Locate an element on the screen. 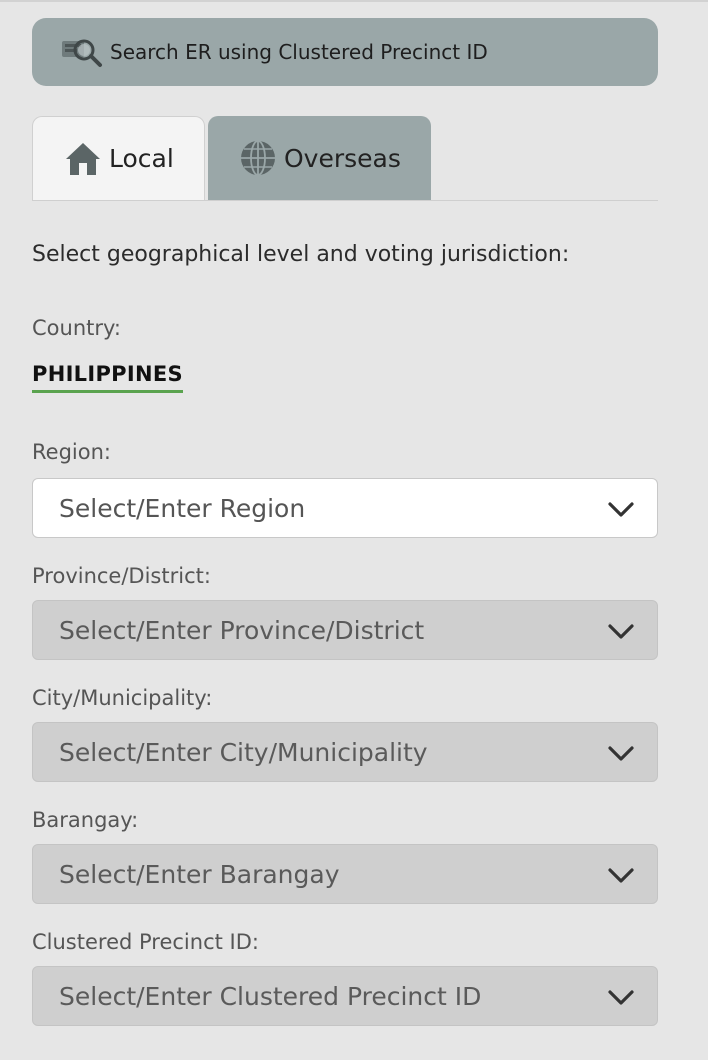  city-label: City/Municipality: is located at coordinates (122, 698).